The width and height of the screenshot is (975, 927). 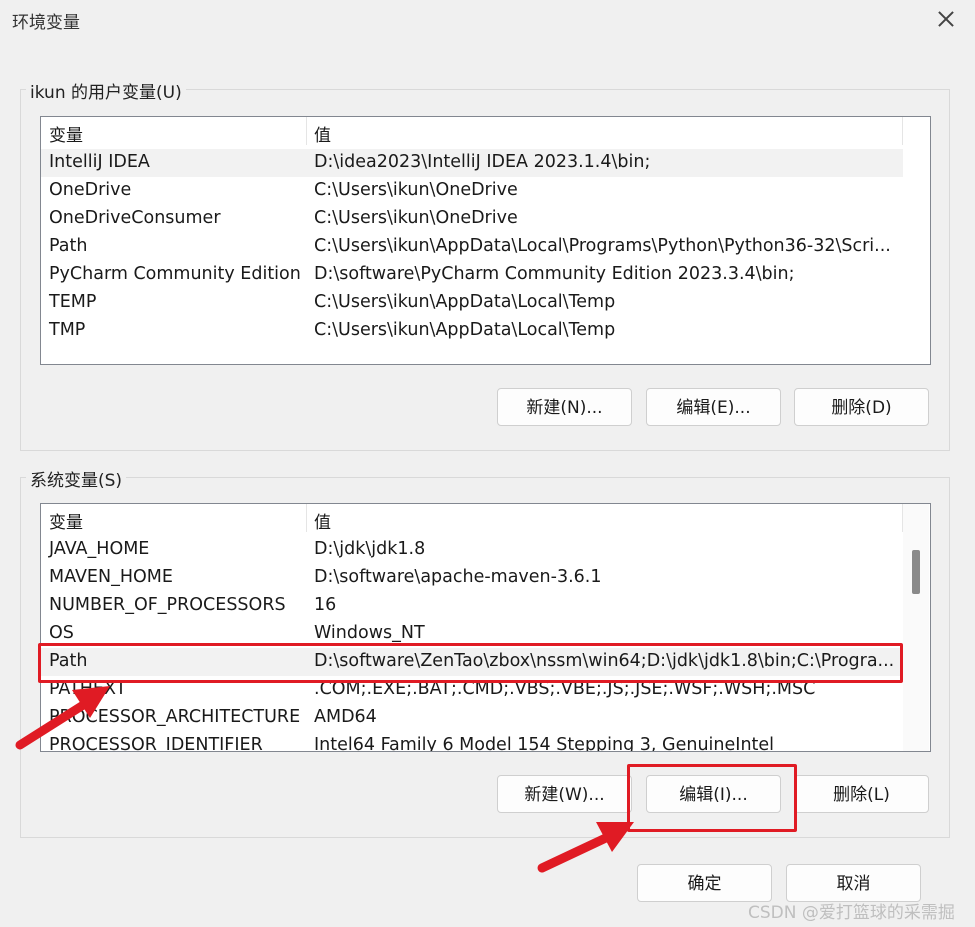 I want to click on user-vars-list-header: 变量 值, so click(x=472, y=132).